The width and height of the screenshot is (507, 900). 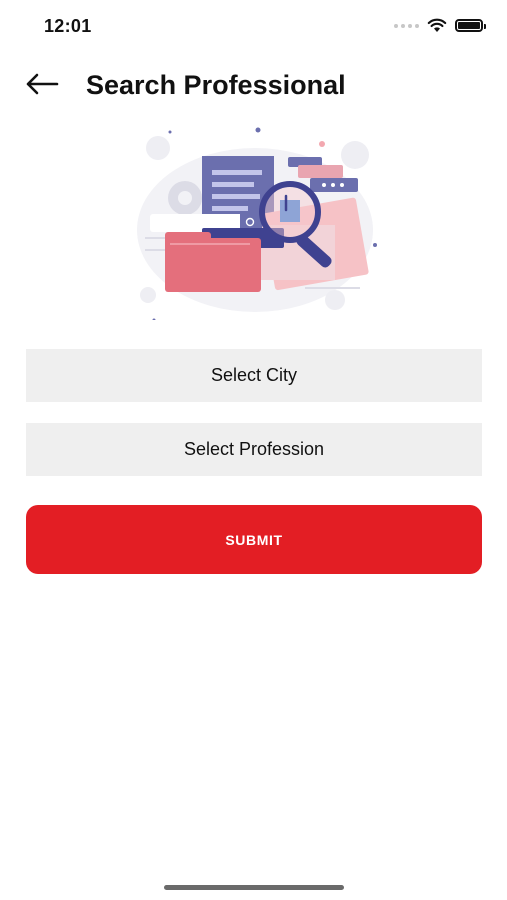 I want to click on submit-button: SUBMIT, so click(x=254, y=539).